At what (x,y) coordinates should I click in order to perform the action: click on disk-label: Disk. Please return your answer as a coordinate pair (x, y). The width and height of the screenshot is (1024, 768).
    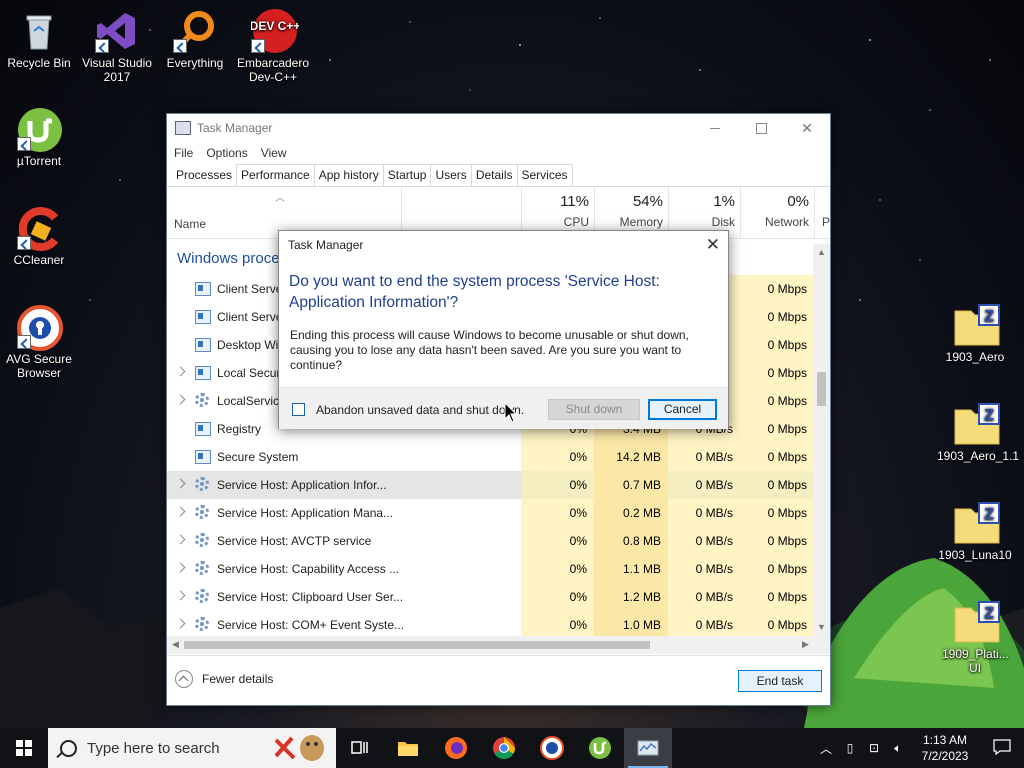
    Looking at the image, I should click on (723, 222).